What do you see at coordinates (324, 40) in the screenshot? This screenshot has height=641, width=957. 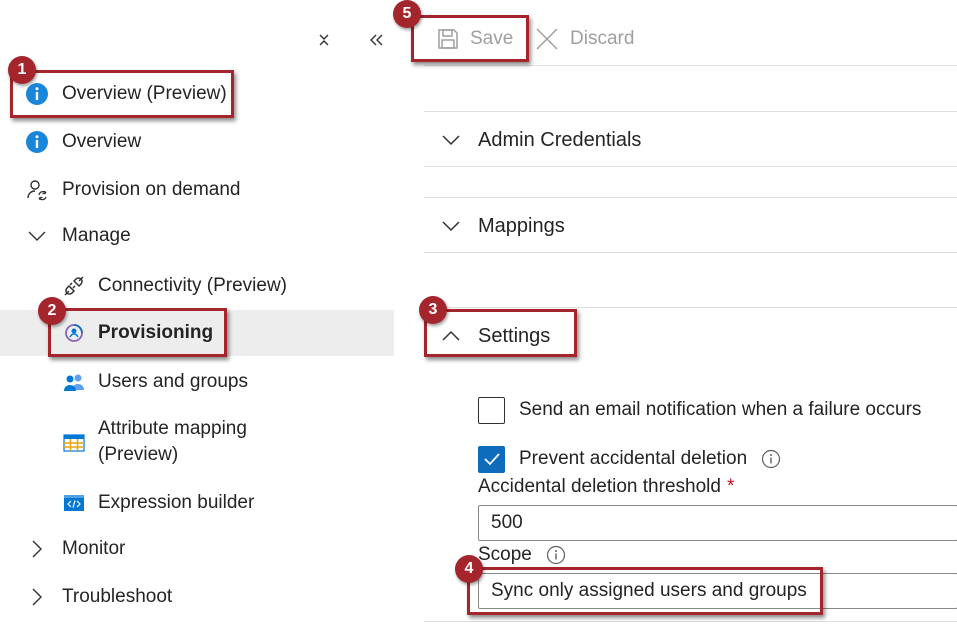 I see `pin-collapse-icon` at bounding box center [324, 40].